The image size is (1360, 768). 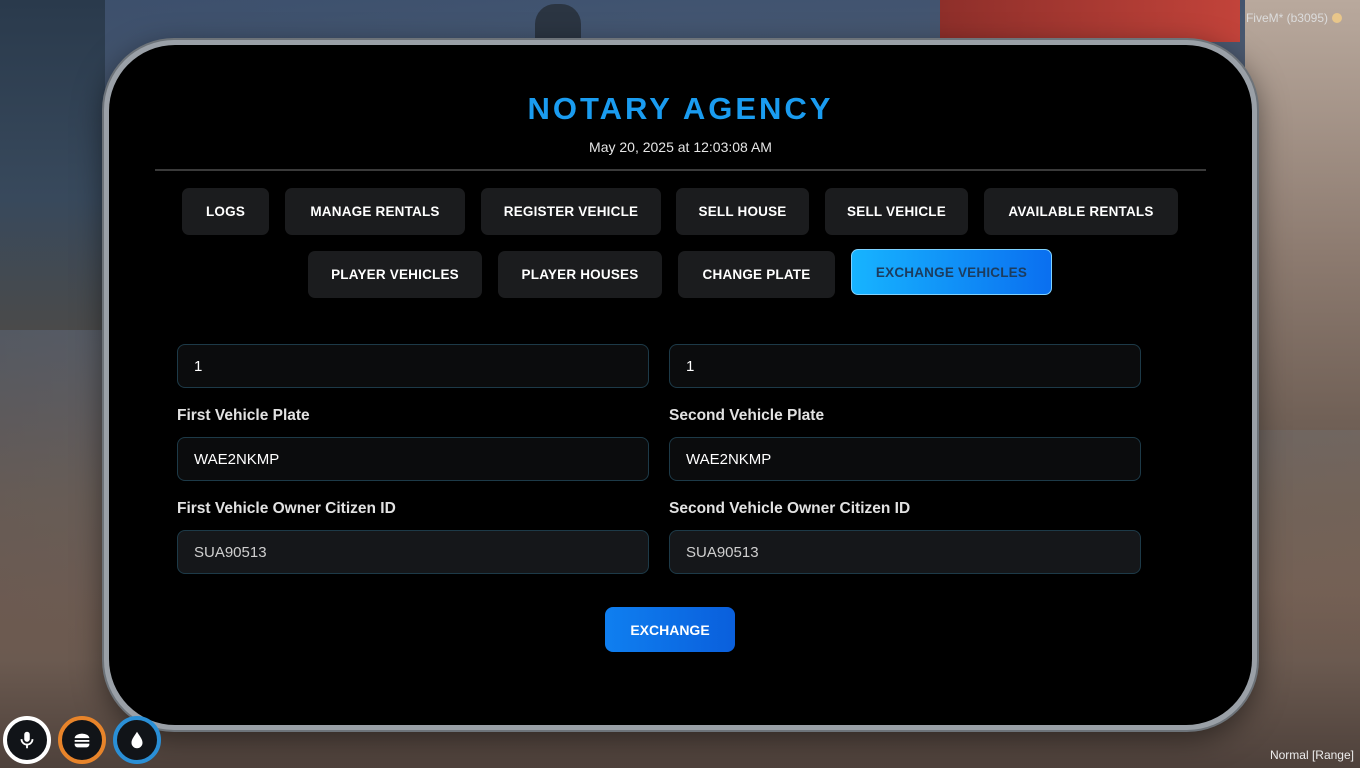 I want to click on first-vehicle-id-input, so click(x=413, y=366).